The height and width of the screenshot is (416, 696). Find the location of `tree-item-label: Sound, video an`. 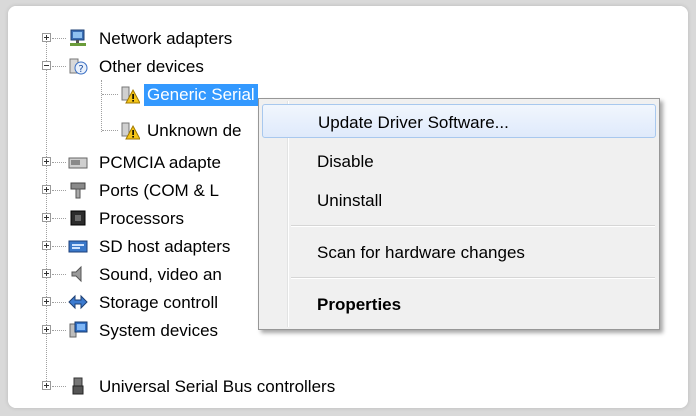

tree-item-label: Sound, video an is located at coordinates (160, 274).